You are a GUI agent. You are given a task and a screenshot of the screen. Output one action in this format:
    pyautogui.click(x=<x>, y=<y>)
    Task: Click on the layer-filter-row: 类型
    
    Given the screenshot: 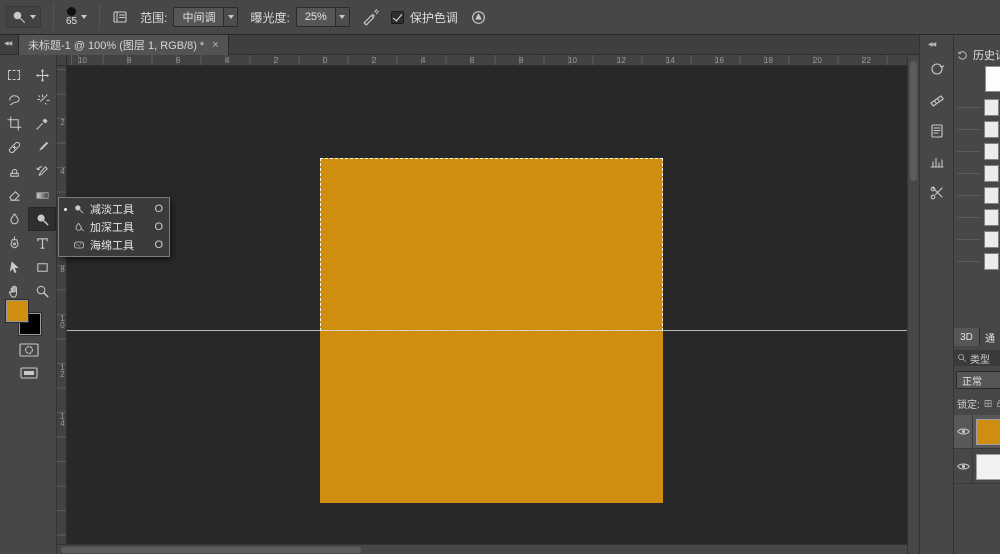 What is the action you would take?
    pyautogui.click(x=977, y=358)
    